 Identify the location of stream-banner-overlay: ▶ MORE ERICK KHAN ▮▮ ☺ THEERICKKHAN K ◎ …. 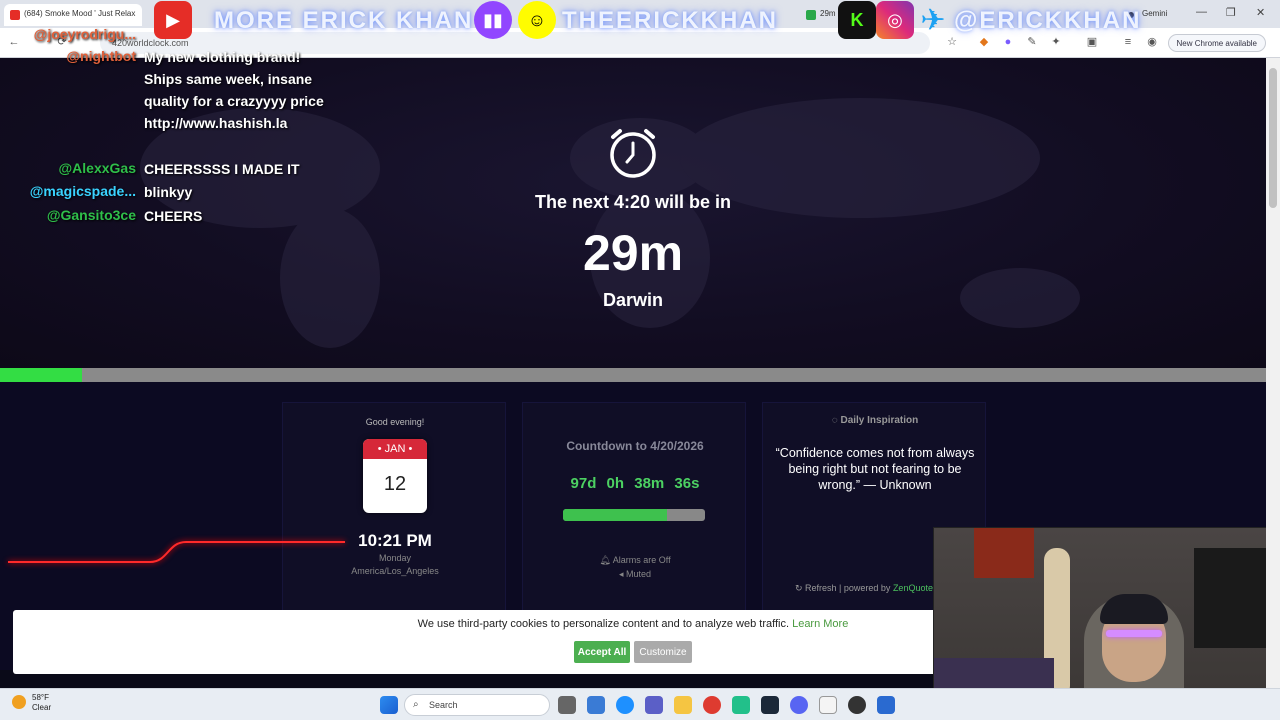
(650, 20).